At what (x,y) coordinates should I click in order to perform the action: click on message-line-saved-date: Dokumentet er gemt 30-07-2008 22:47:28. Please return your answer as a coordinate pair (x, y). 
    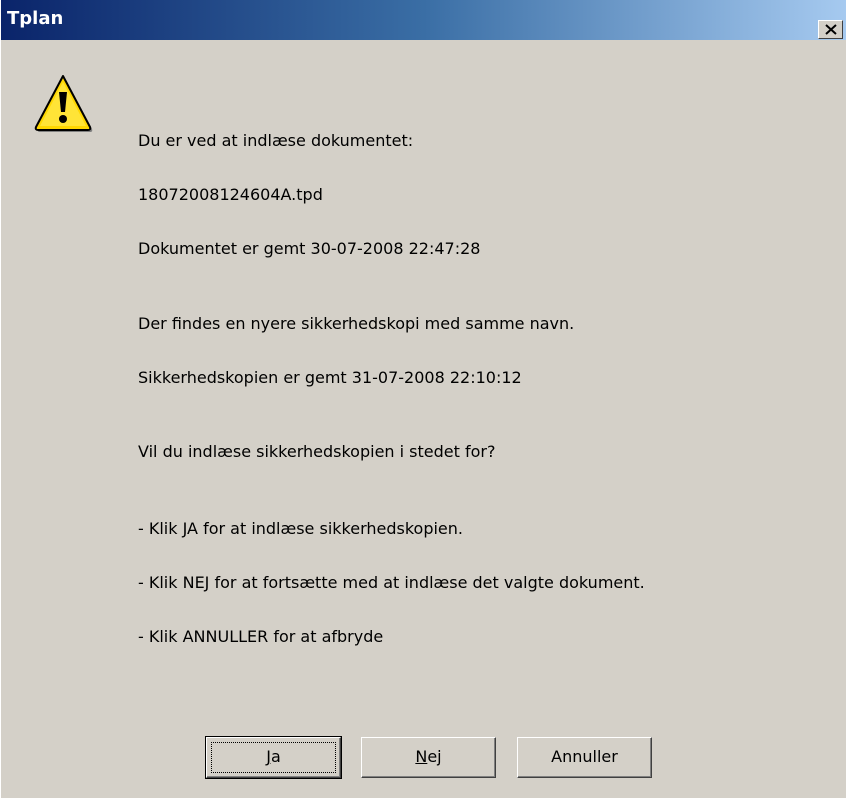
    Looking at the image, I should click on (309, 248).